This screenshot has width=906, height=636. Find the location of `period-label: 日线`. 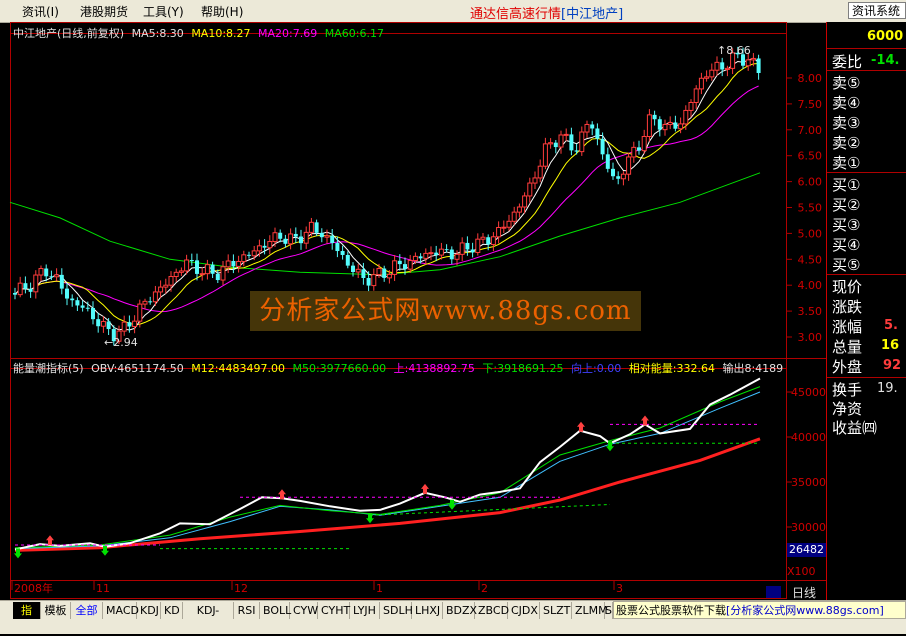

period-label: 日线 is located at coordinates (804, 592).